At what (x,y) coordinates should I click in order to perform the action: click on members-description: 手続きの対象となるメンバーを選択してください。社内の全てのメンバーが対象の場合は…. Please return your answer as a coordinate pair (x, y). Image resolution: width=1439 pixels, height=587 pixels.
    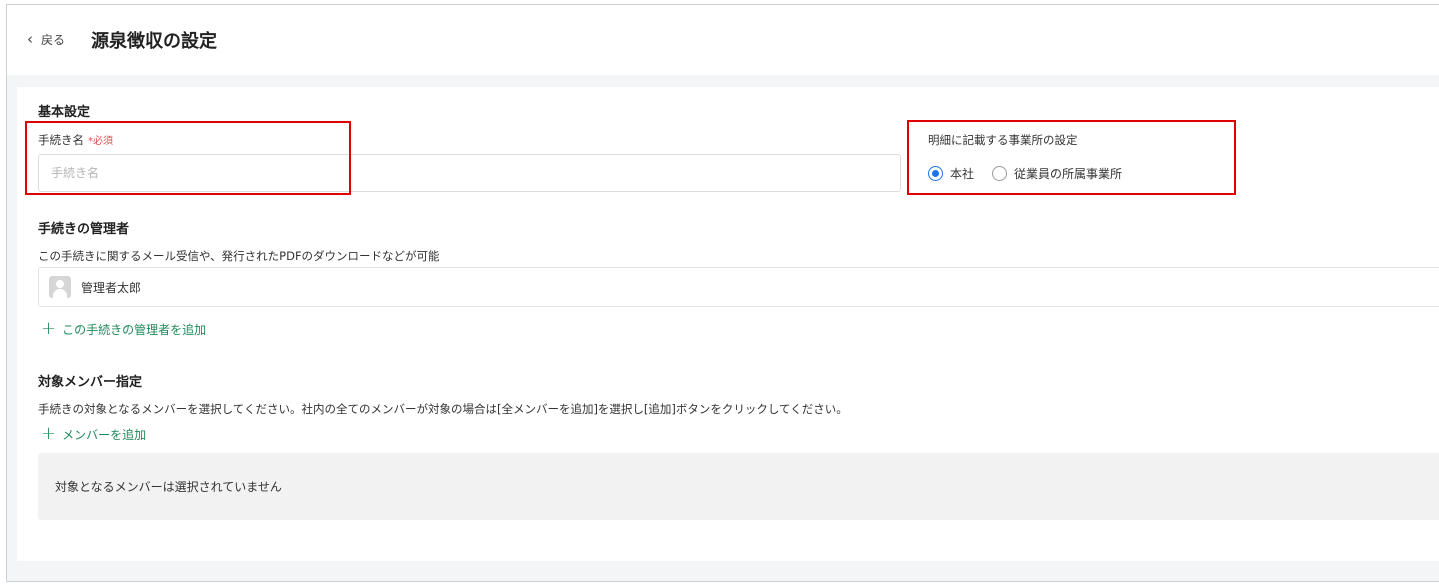
    Looking at the image, I should click on (443, 409).